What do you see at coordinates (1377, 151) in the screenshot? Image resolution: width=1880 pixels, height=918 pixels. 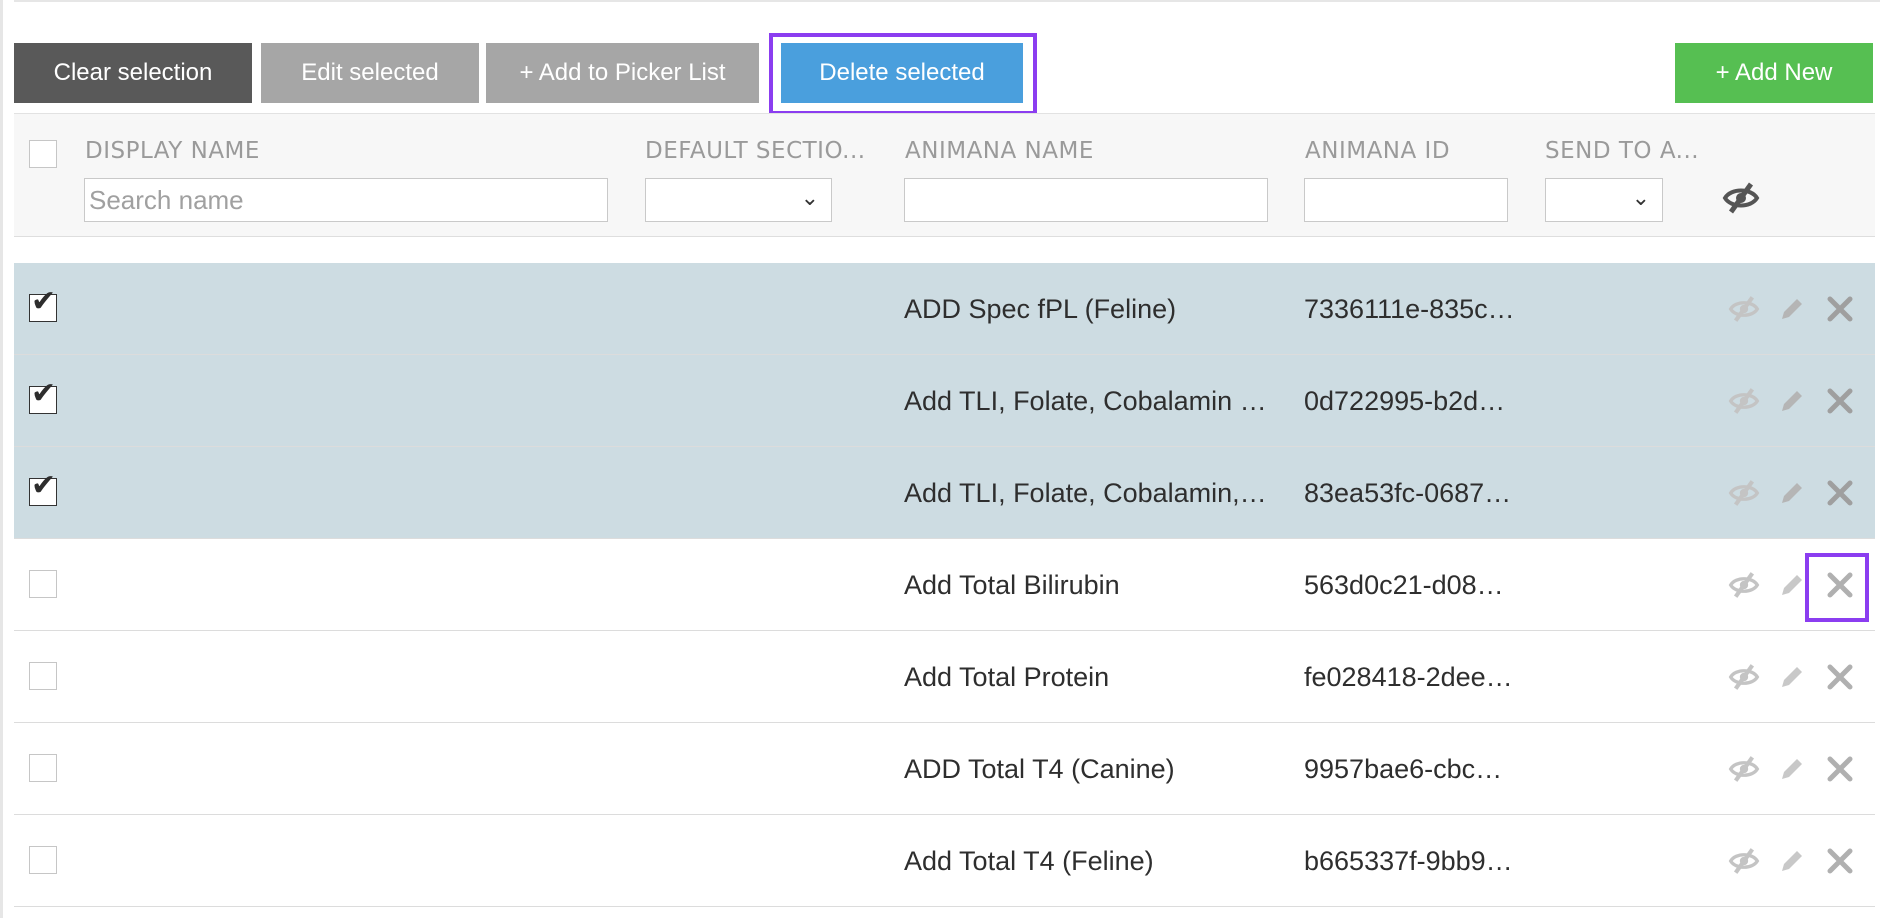 I see `column-header-animana-id: ANIMANA ID` at bounding box center [1377, 151].